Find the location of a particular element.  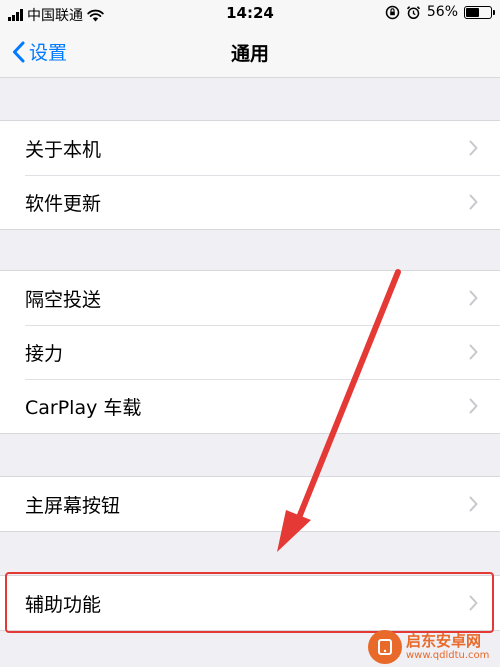

watermark-text: 启东安卓网 www.qdldtu.com is located at coordinates (447, 647).